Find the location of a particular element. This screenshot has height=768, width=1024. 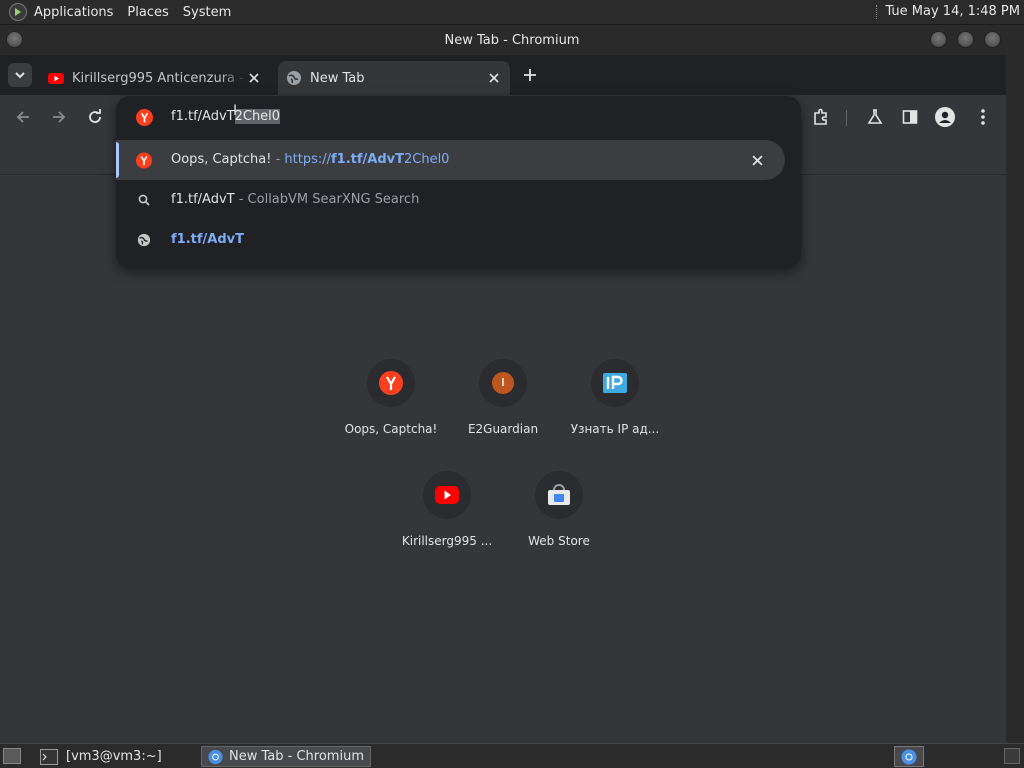

places-menu: Places is located at coordinates (147, 12).